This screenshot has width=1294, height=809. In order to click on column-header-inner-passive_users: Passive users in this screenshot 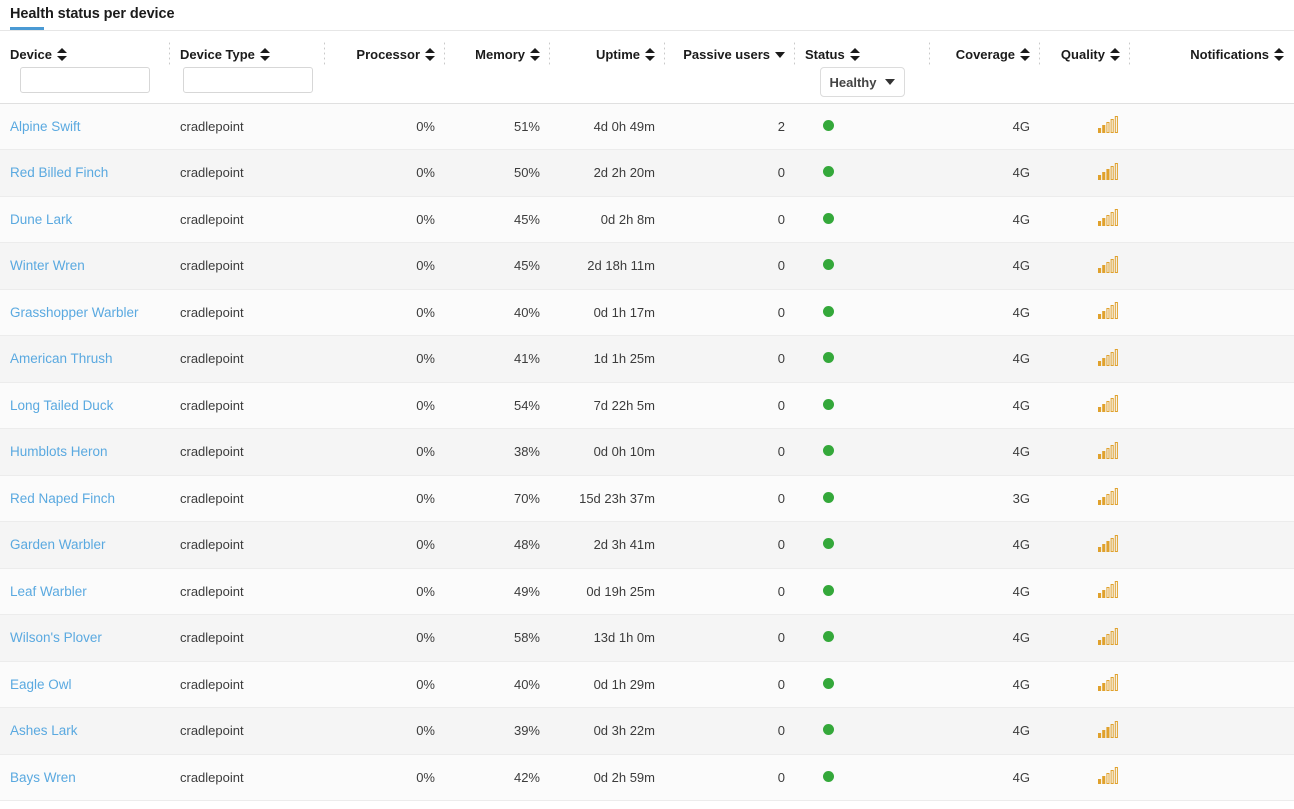, I will do `click(730, 48)`.